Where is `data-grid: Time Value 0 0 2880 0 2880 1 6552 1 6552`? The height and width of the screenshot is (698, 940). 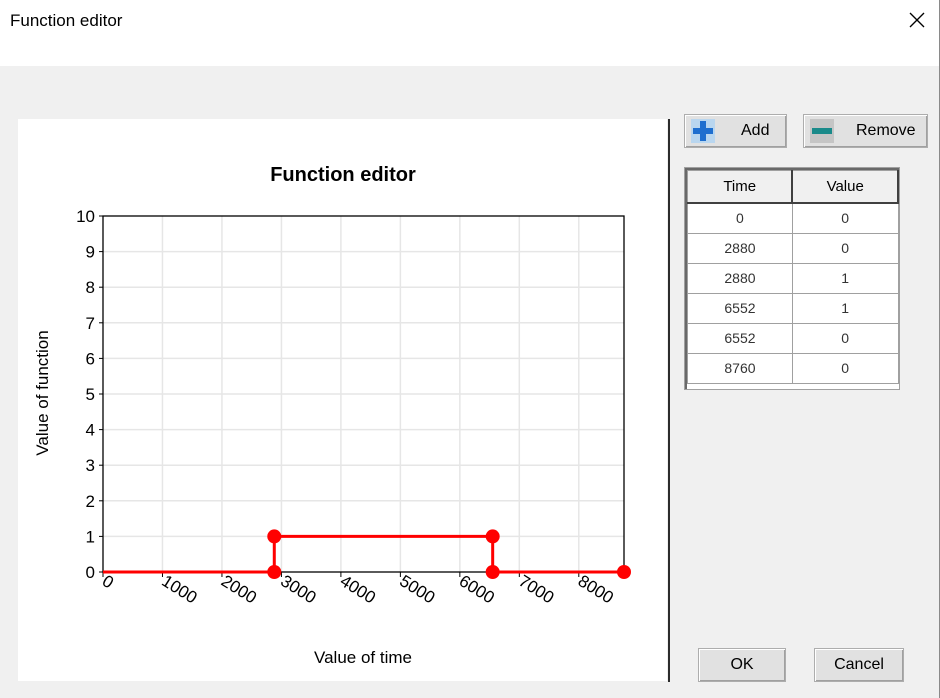
data-grid: Time Value 0 0 2880 0 2880 1 6552 1 6552 is located at coordinates (792, 278).